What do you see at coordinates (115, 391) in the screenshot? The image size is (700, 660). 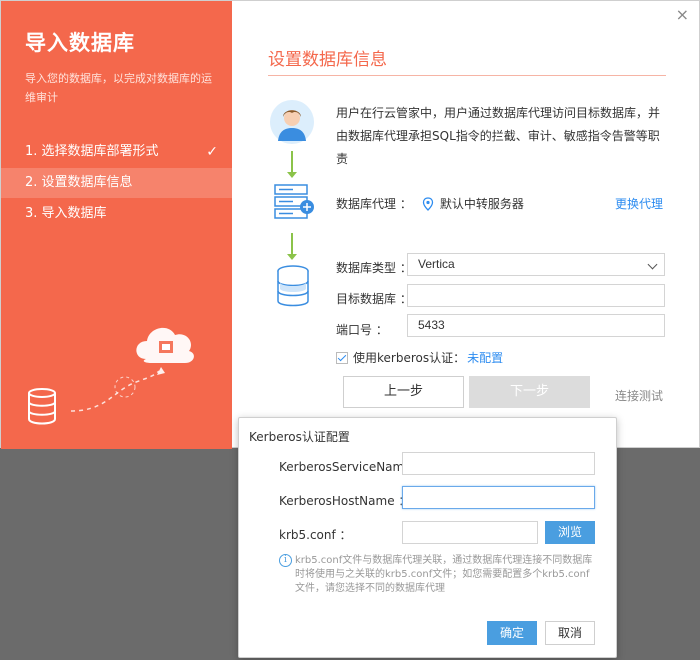 I see `dashed-path` at bounding box center [115, 391].